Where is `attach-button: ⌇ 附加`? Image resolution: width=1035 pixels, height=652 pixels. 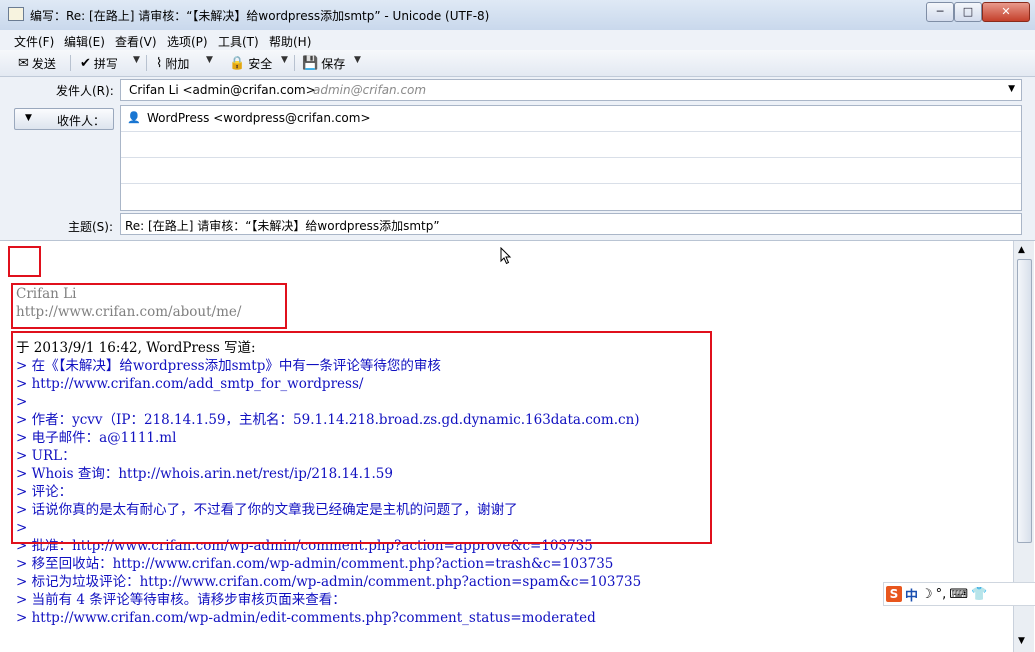 attach-button: ⌇ 附加 is located at coordinates (172, 63).